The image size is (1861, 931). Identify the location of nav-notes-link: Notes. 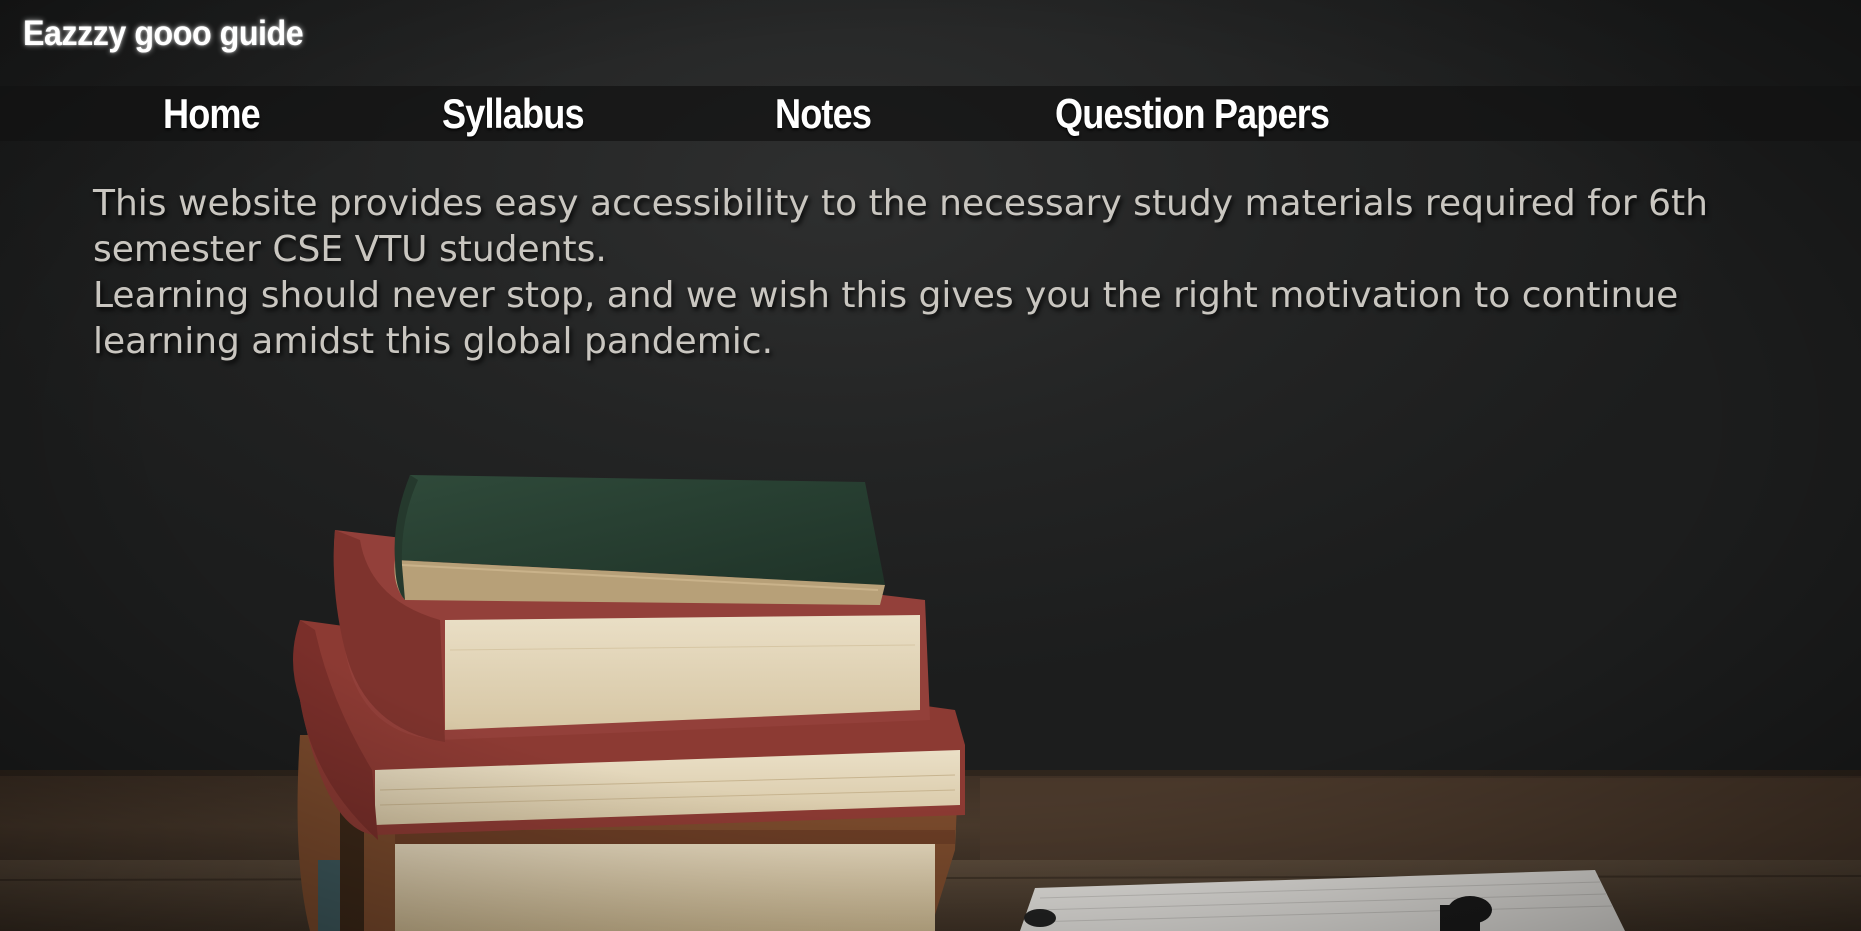
(823, 113).